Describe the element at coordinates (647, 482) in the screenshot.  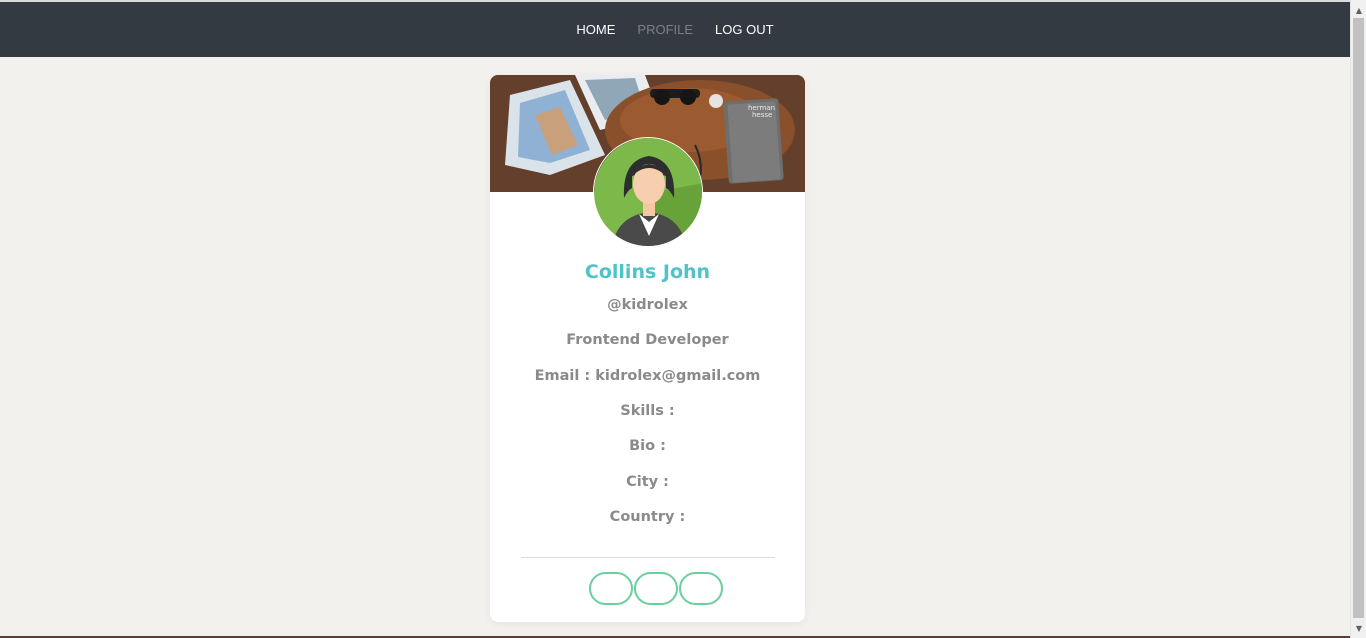
I see `profile-city: City :` at that location.